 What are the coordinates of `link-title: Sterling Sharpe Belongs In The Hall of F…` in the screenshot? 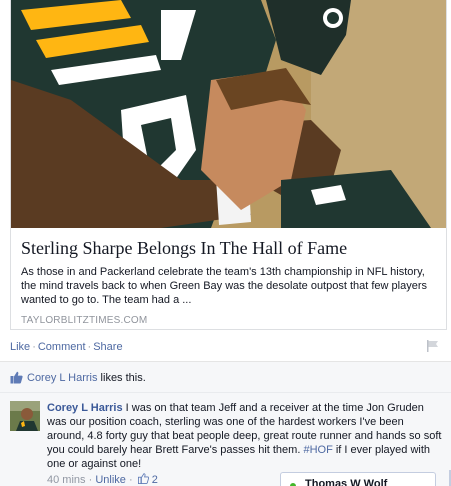 It's located at (228, 249).